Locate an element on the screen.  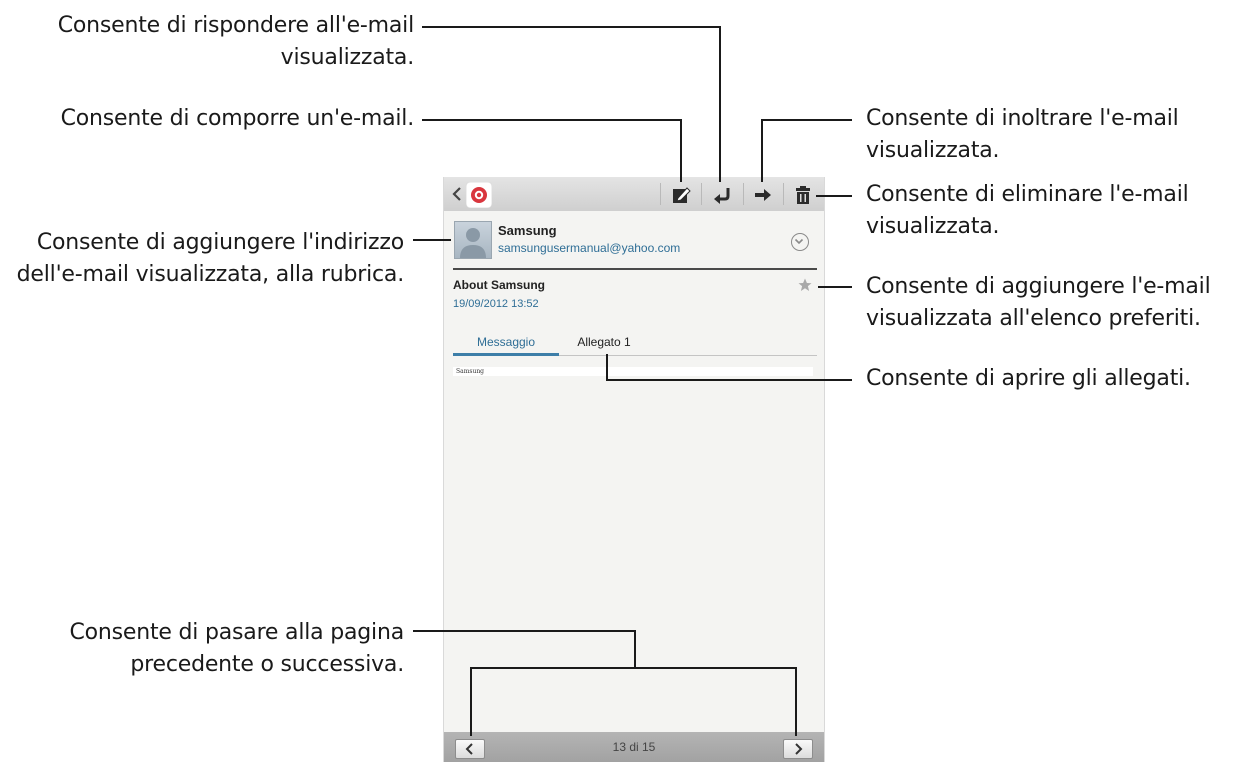
callout-compose: Consente di comporre un'e-mail. is located at coordinates (237, 118).